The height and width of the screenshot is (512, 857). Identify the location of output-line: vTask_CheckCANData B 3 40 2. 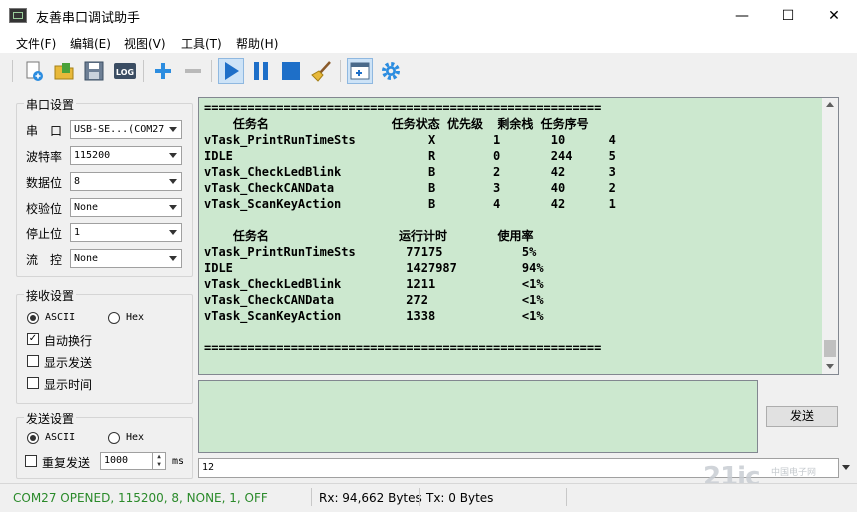
(410, 188).